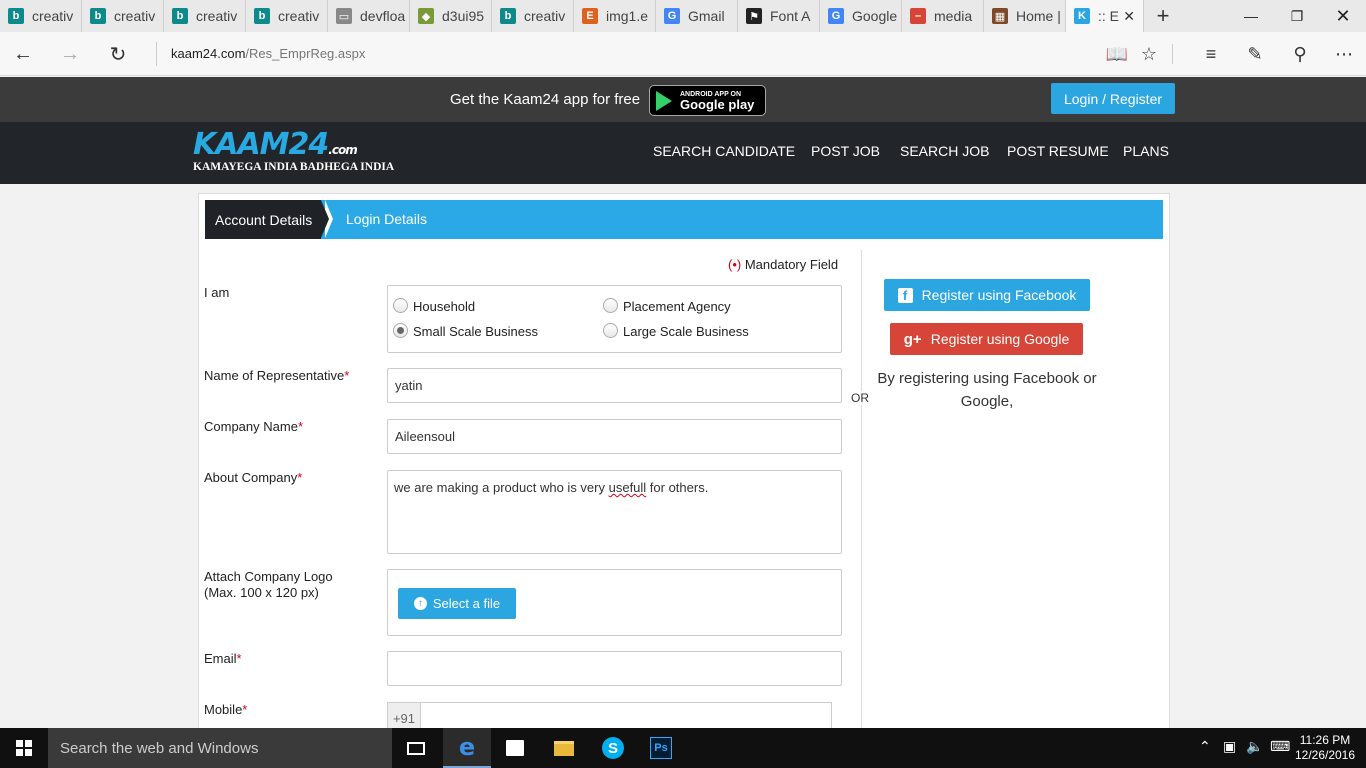 The image size is (1366, 768). Describe the element at coordinates (263, 219) in the screenshot. I see `step-account-details: Account Details` at that location.